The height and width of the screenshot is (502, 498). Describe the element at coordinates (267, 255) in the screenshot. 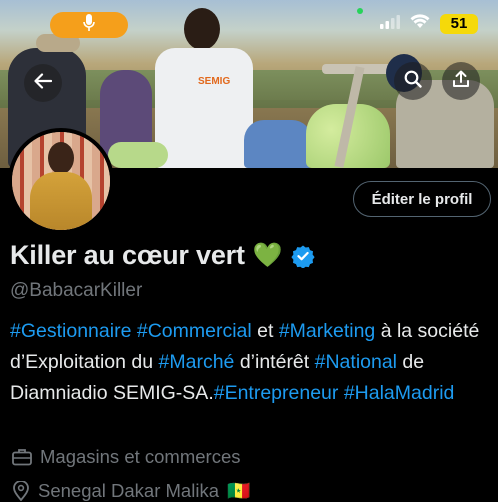

I see `green-heart-emoji: 💚` at that location.